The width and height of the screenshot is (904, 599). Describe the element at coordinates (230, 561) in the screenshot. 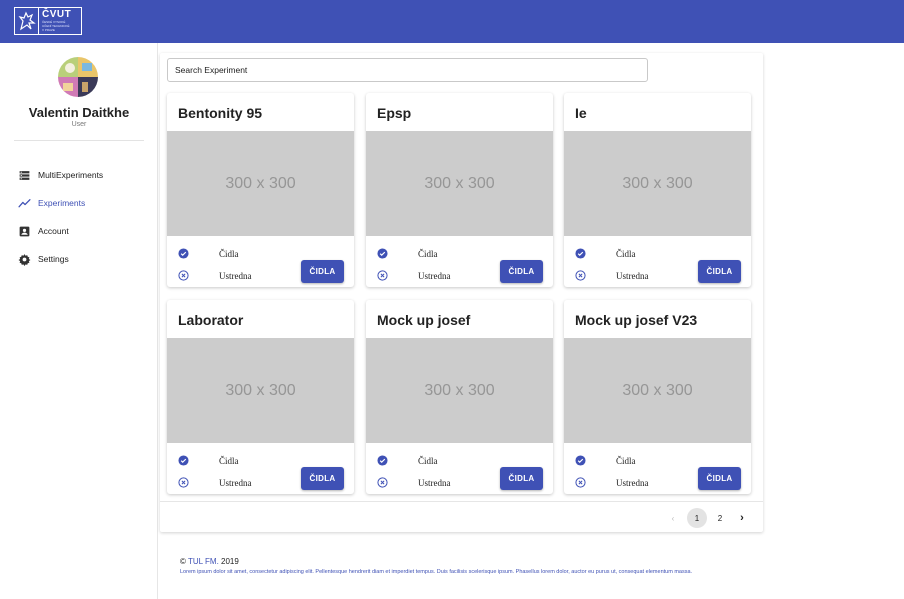

I see `footer-year: 2019` at that location.